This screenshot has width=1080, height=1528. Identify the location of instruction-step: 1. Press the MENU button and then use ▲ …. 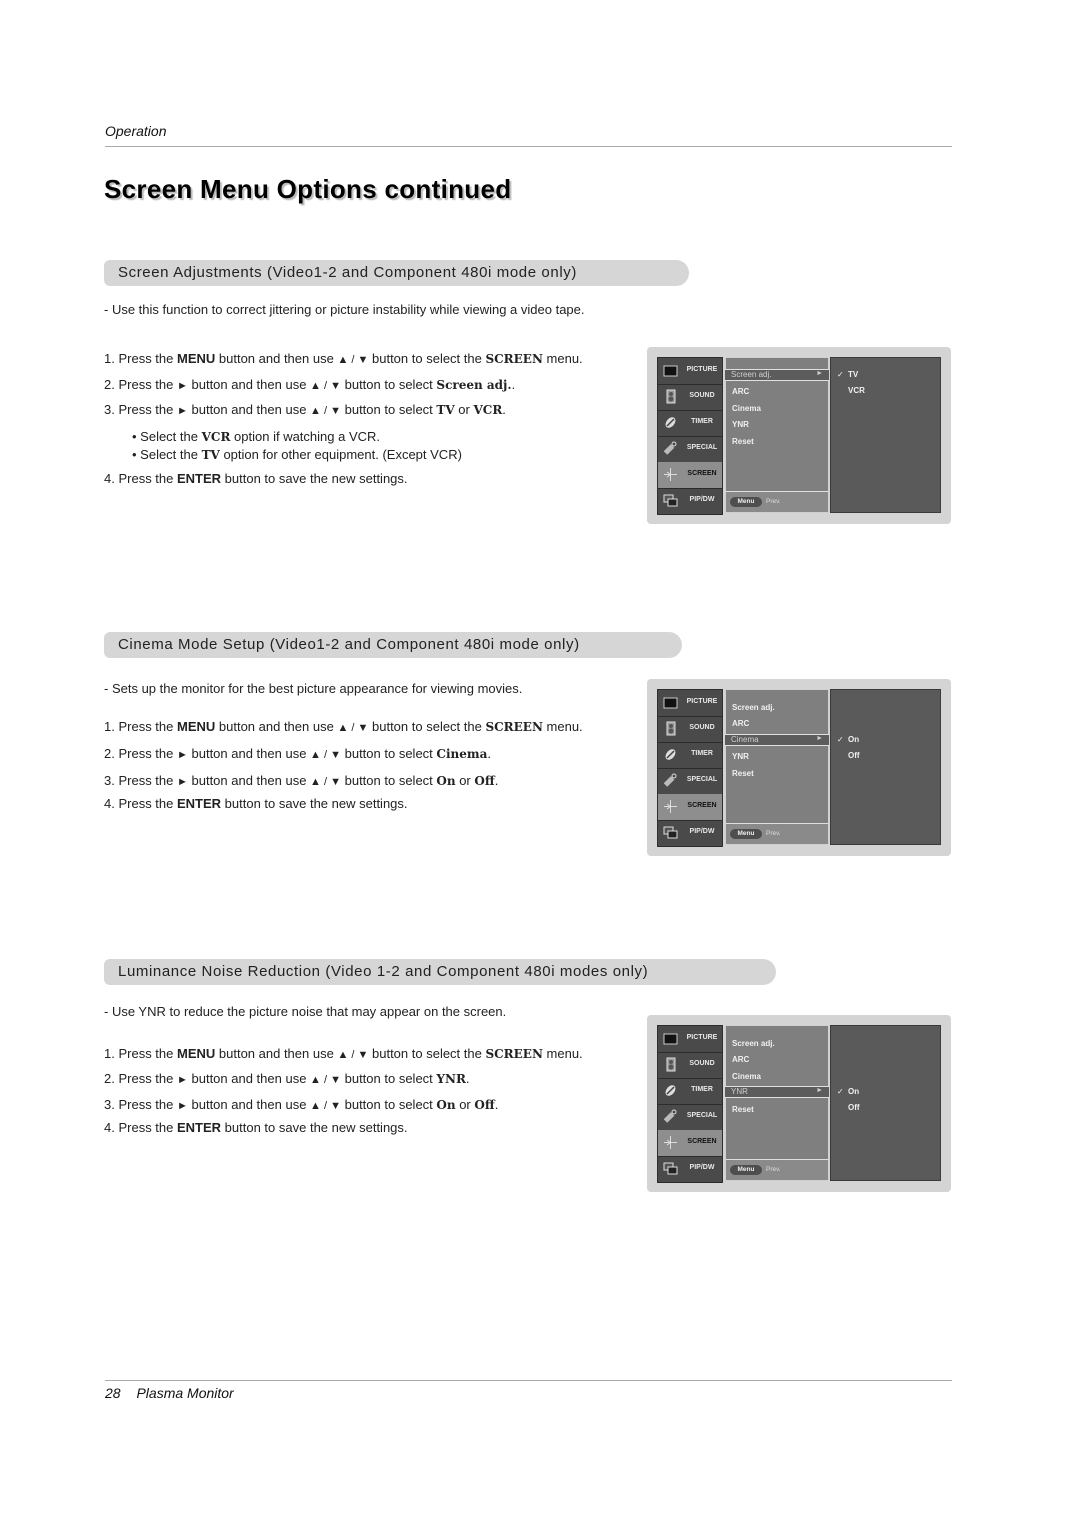
(343, 1053).